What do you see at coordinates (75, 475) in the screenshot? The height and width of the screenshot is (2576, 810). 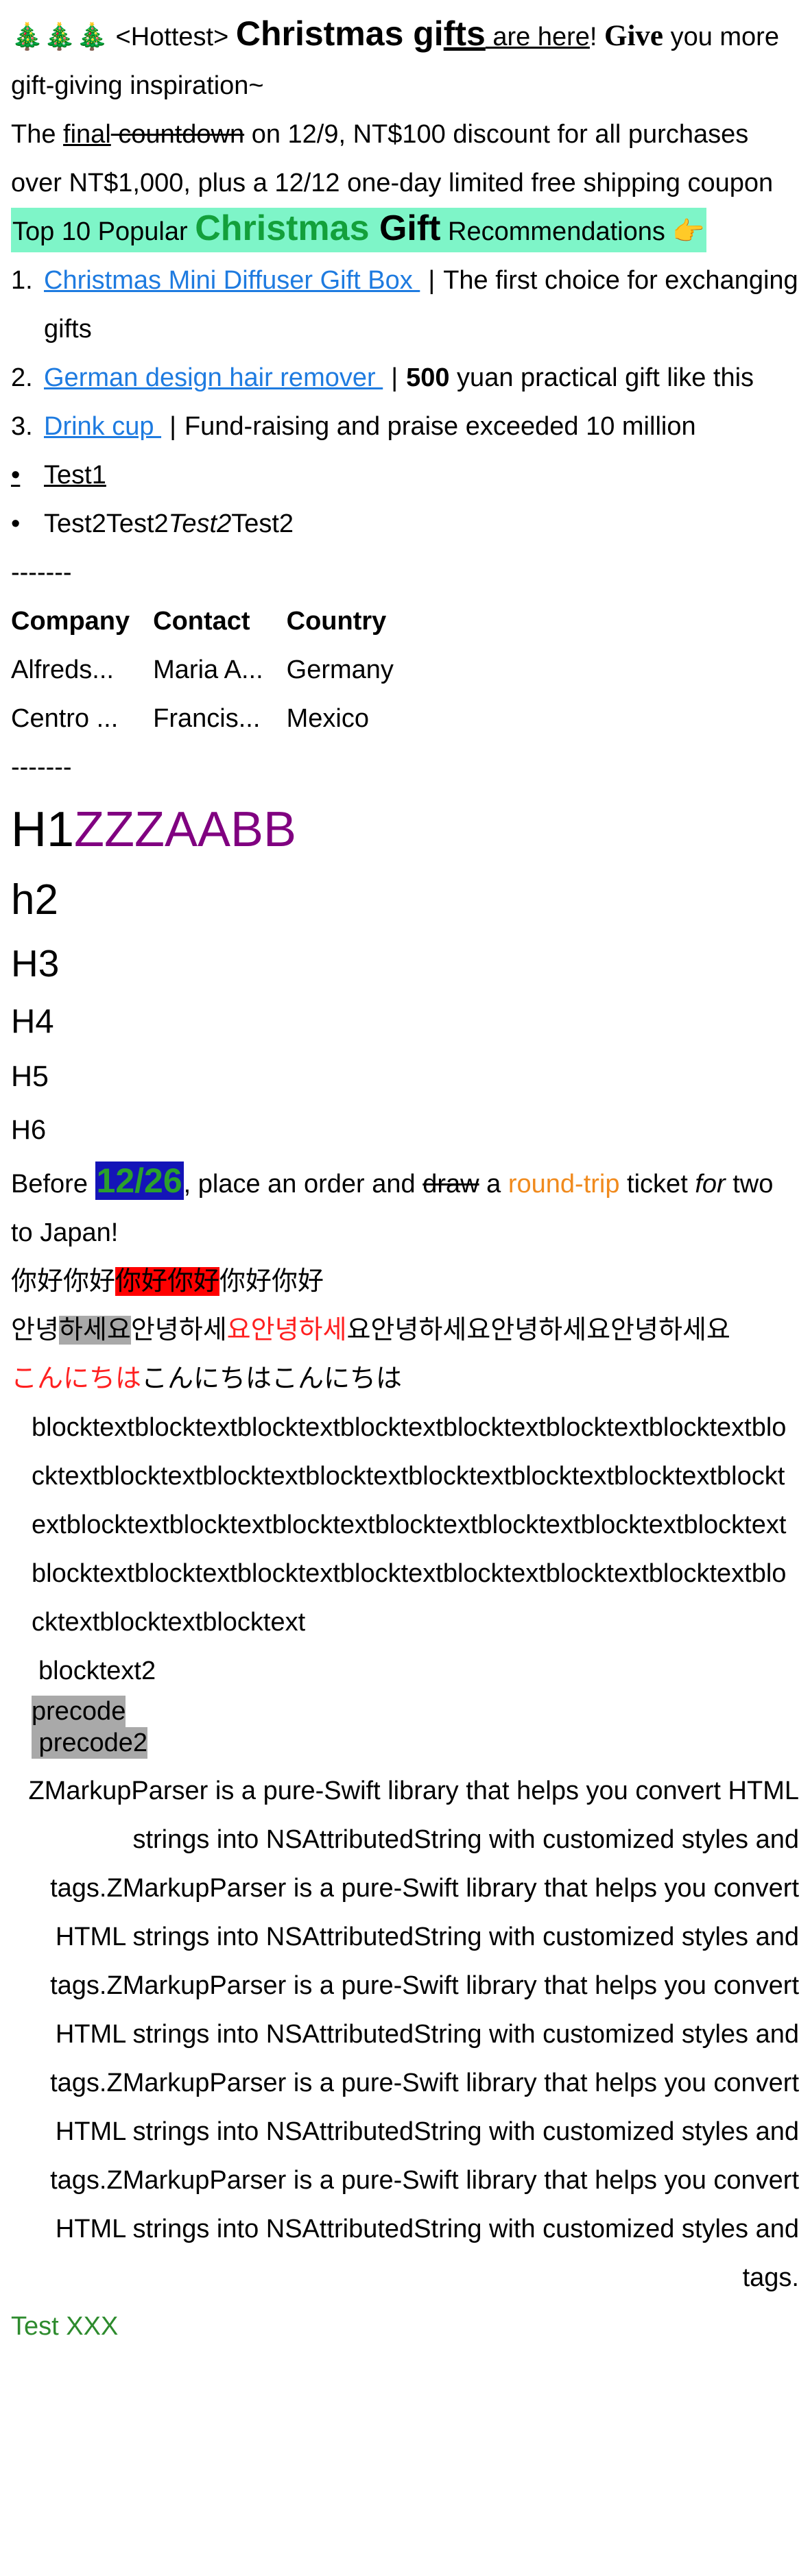 I see `test-item-1: Test1` at bounding box center [75, 475].